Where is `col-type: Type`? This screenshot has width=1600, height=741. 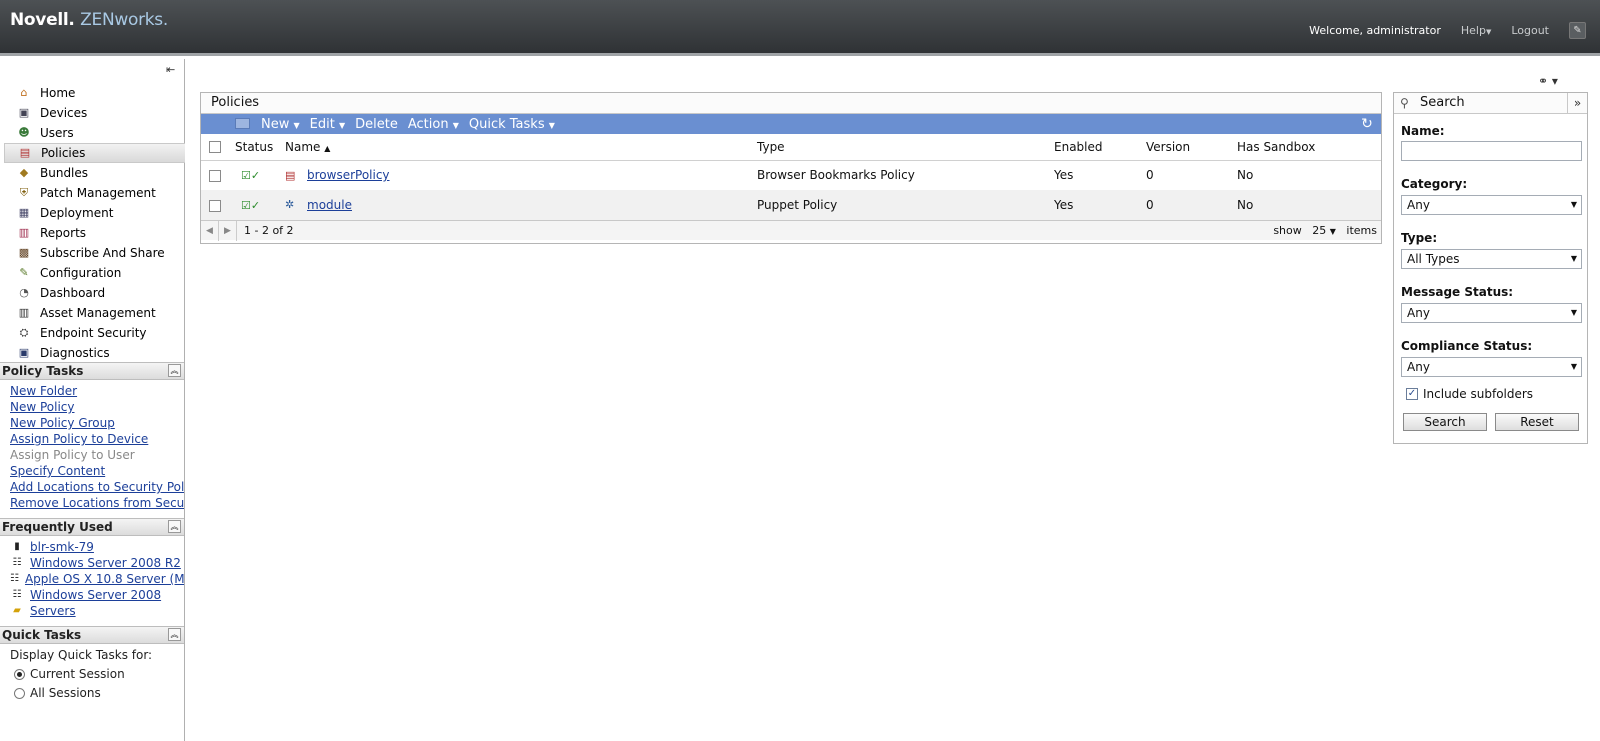
col-type: Type is located at coordinates (905, 147).